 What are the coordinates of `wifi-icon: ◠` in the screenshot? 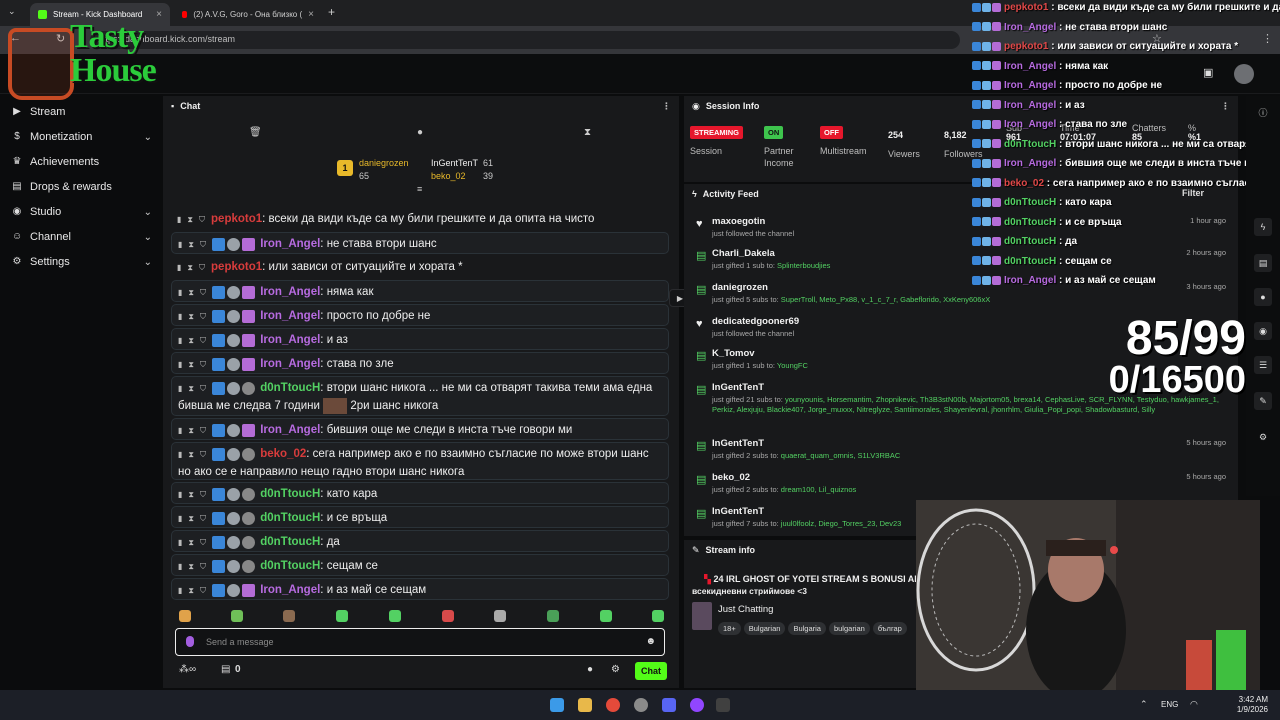 It's located at (1194, 704).